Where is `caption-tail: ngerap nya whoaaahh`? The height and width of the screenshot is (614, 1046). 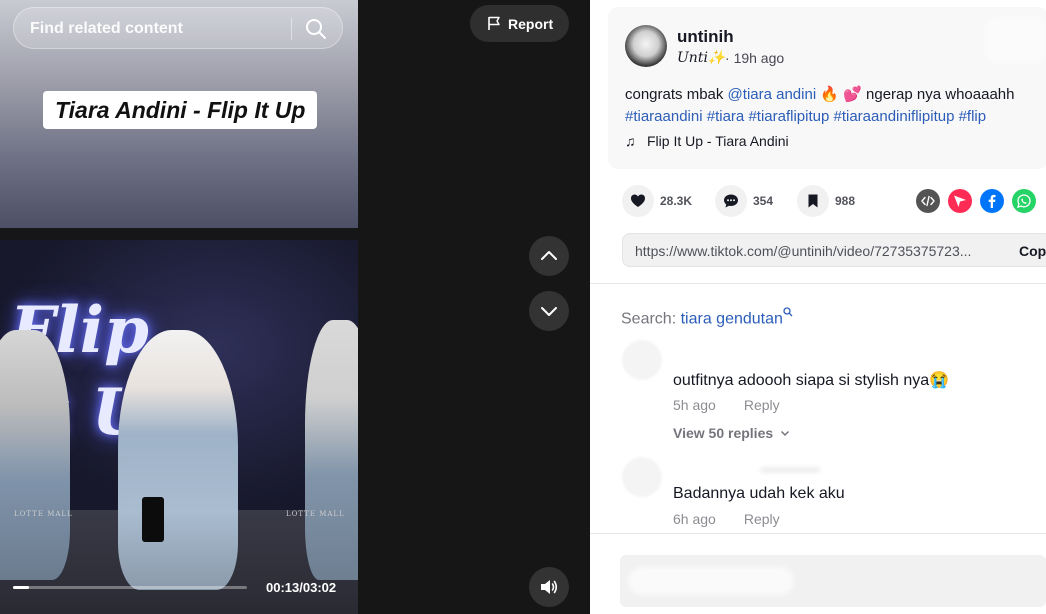 caption-tail: ngerap nya whoaaahh is located at coordinates (940, 94).